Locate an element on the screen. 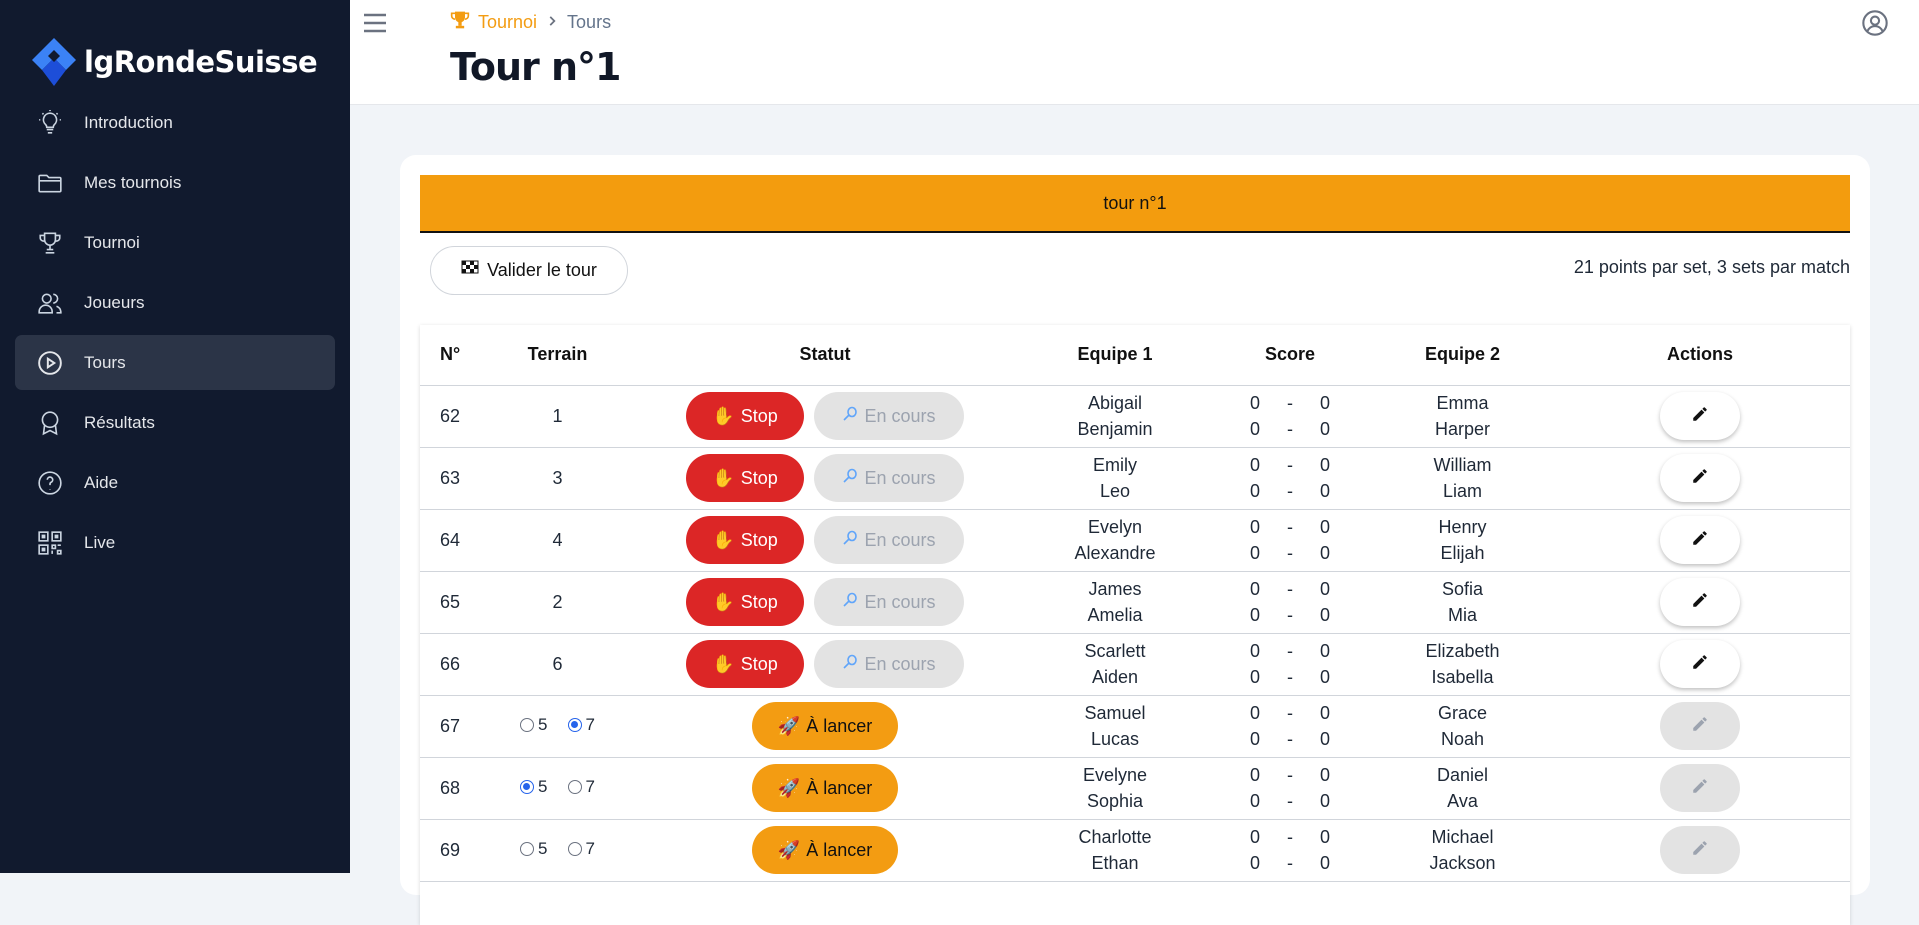 Image resolution: width=1919 pixels, height=925 pixels. breadcrumb-tournoi: Tournoi is located at coordinates (507, 22).